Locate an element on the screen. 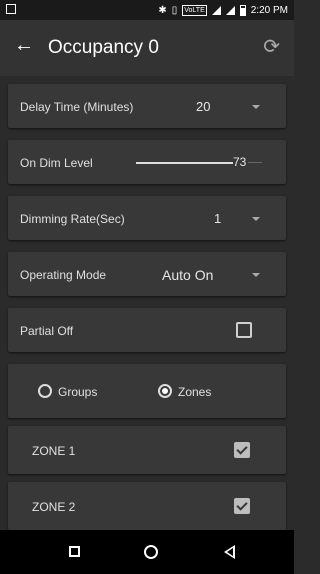 The height and width of the screenshot is (574, 320). zone-2-checkbox is located at coordinates (242, 506).